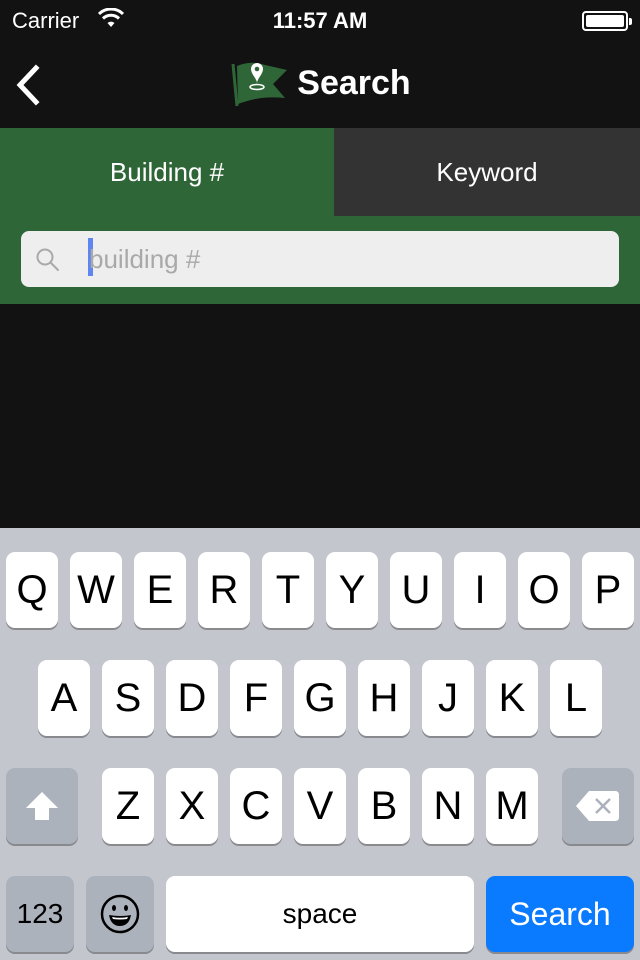 This screenshot has height=960, width=640. Describe the element at coordinates (607, 21) in the screenshot. I see `battery-icon` at that location.